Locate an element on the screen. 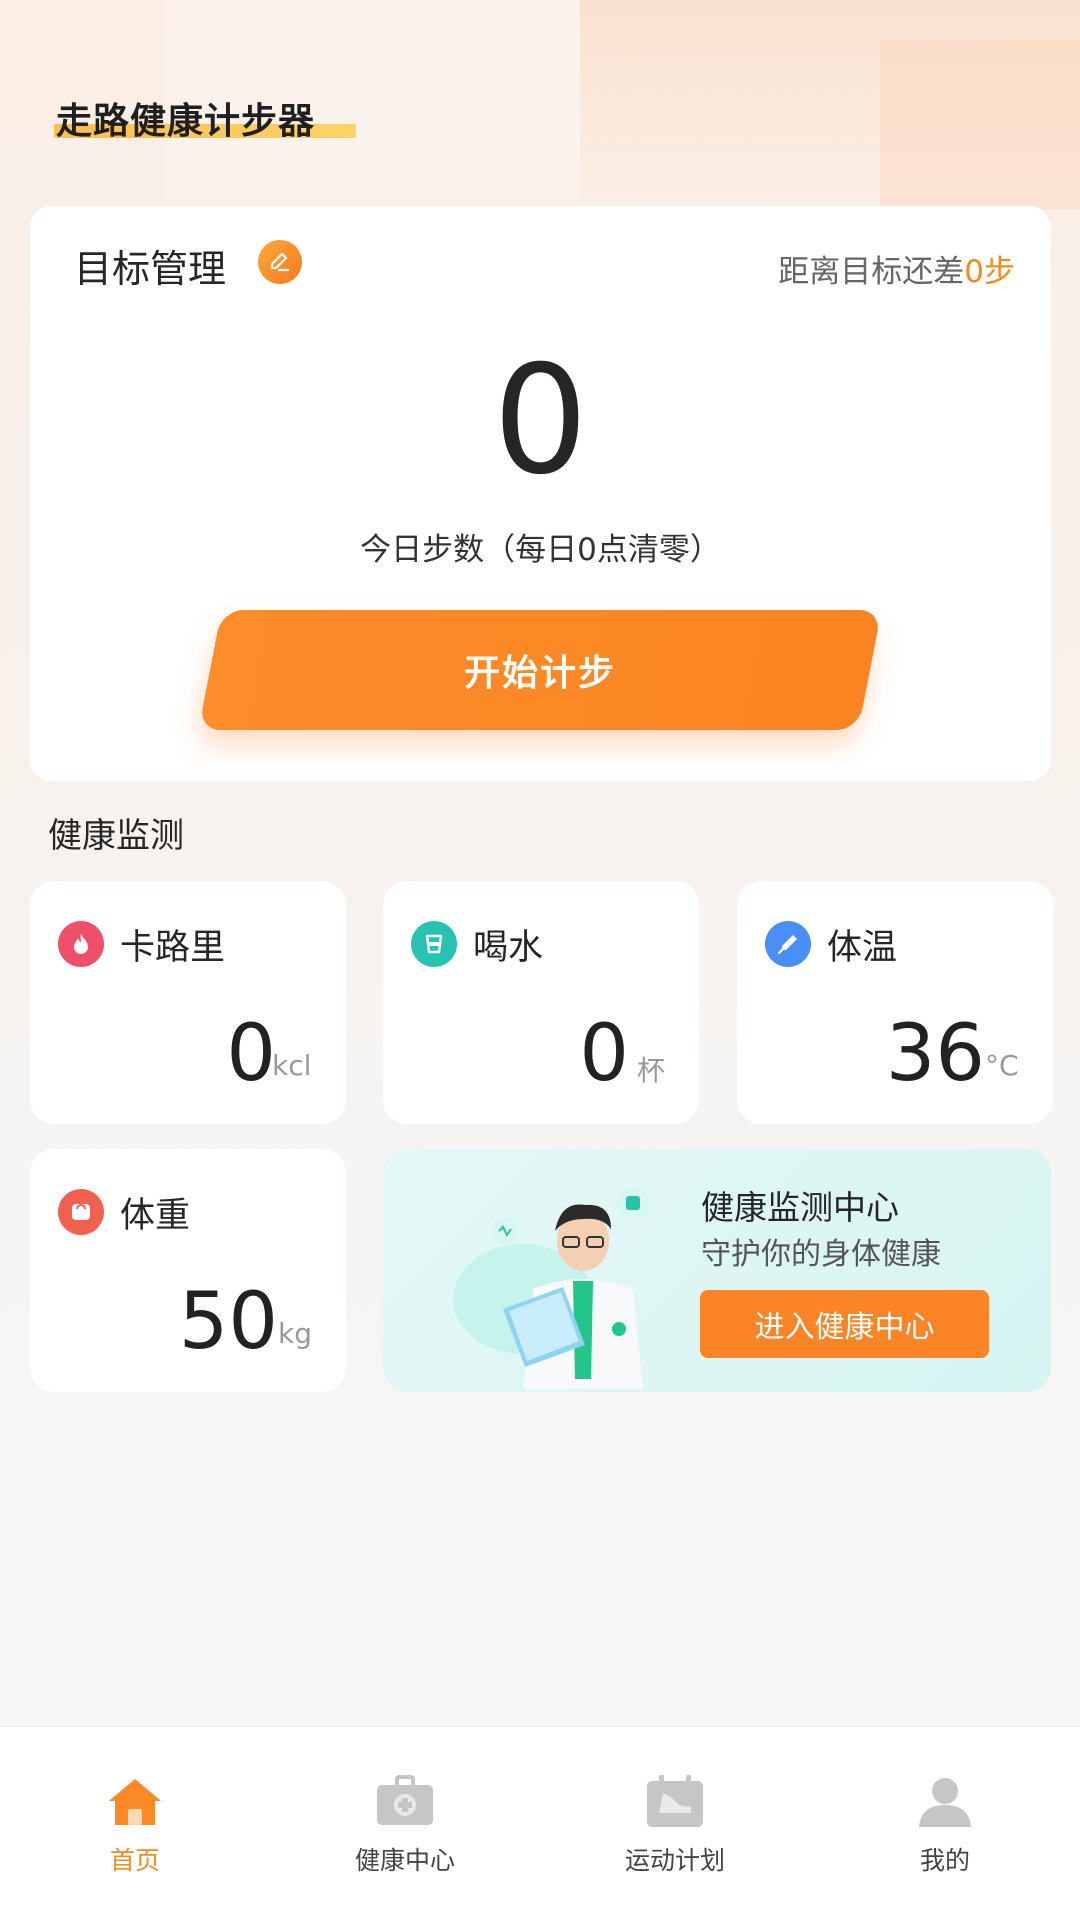  medical-kit-icon is located at coordinates (405, 1800).